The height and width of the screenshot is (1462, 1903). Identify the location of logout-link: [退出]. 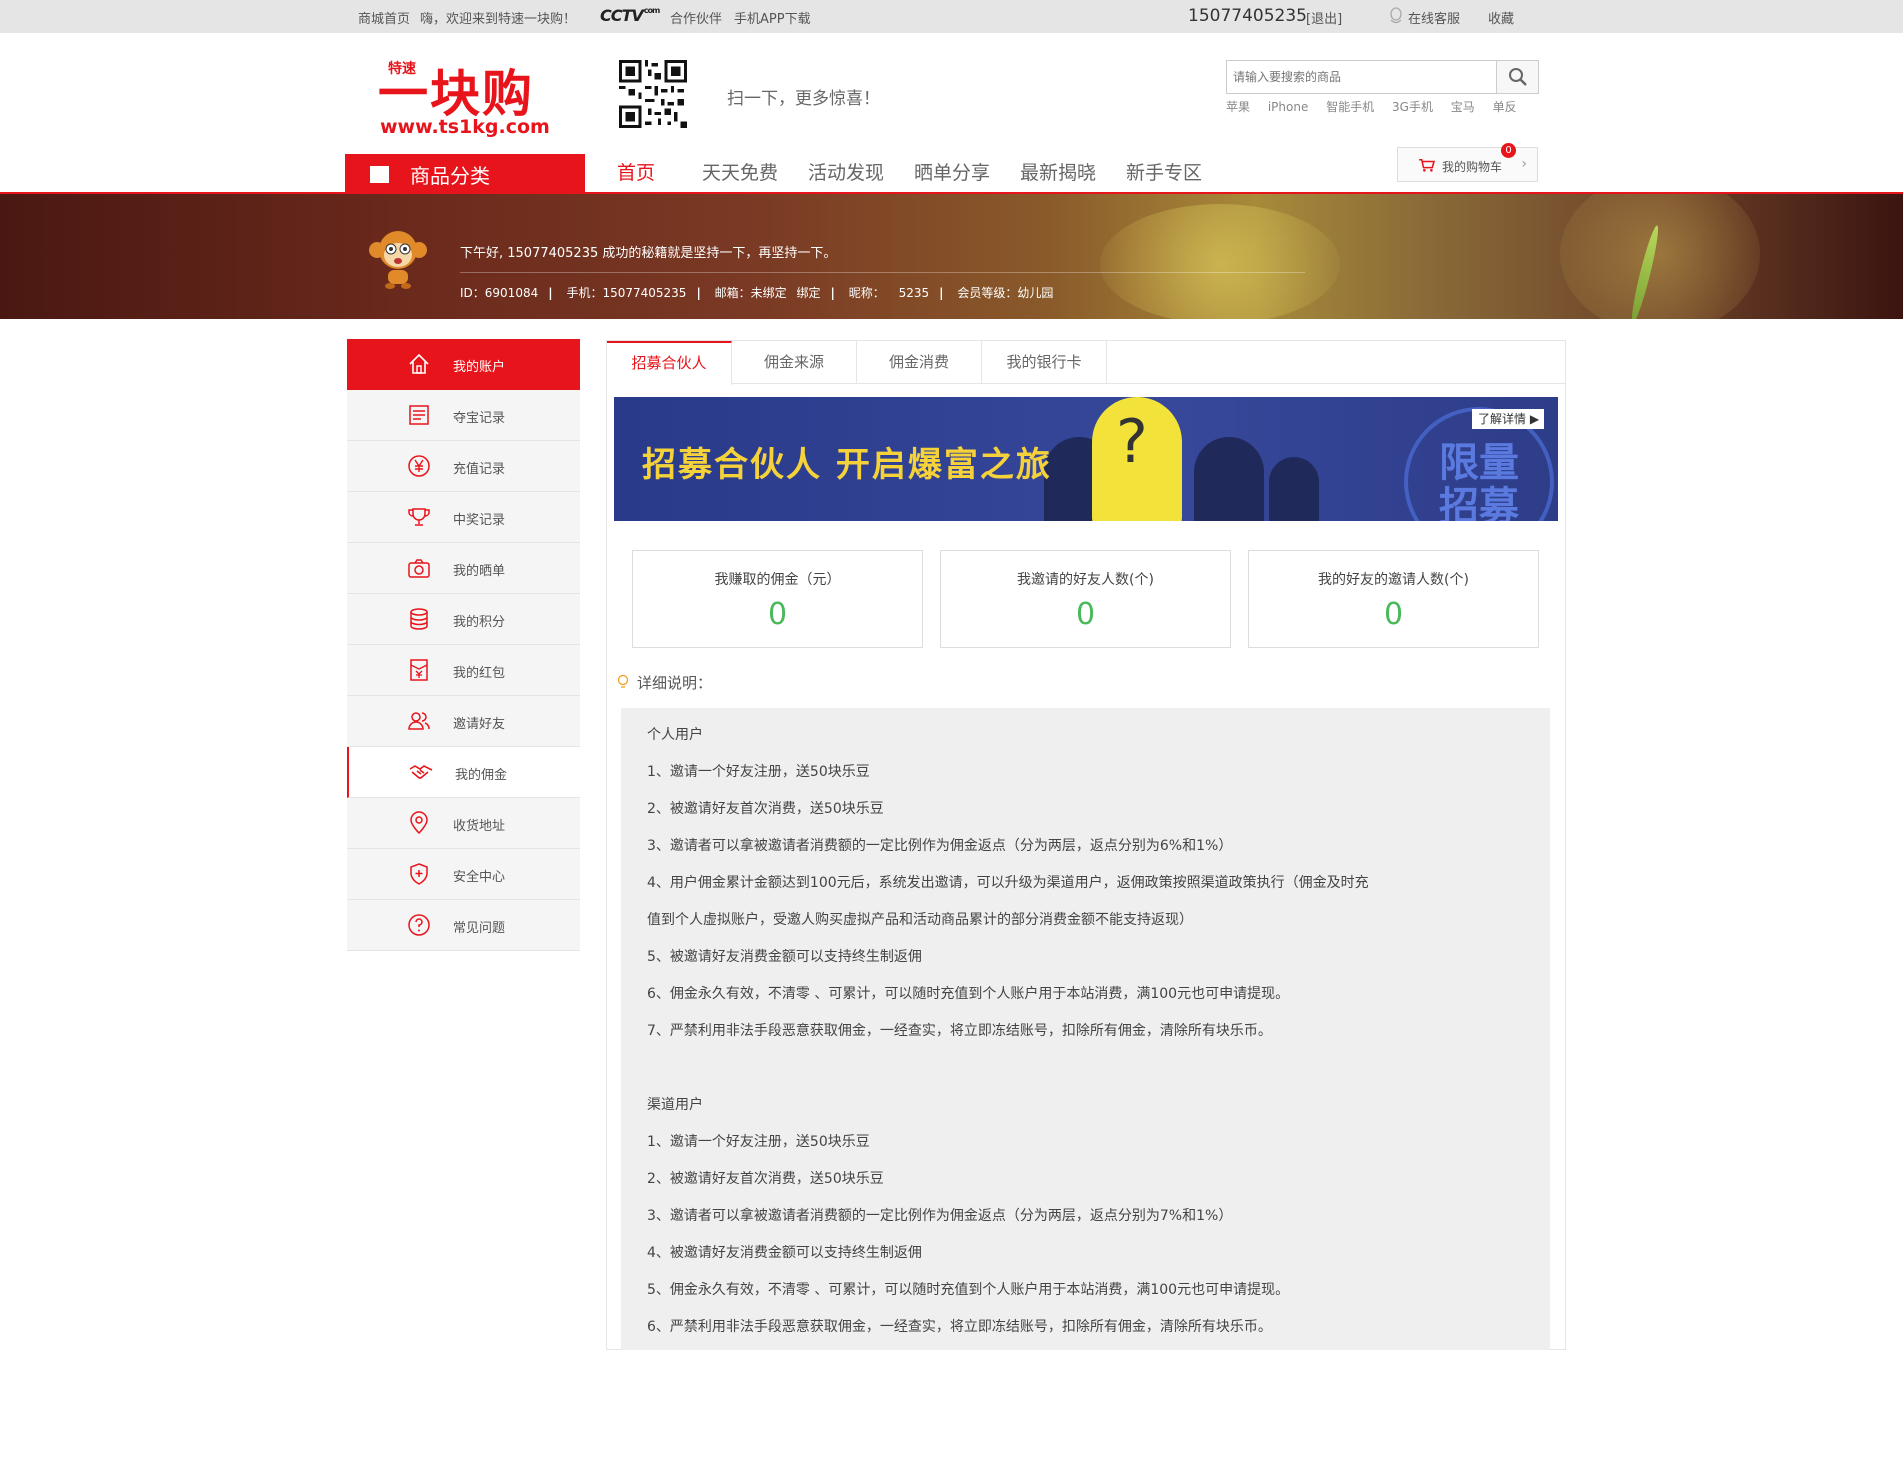
(1324, 17).